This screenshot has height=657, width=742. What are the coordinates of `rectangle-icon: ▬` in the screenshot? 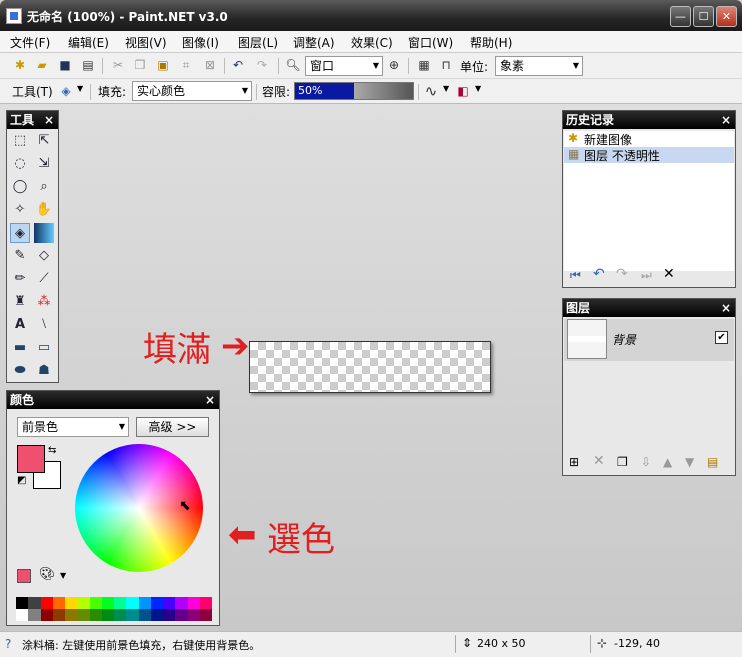 It's located at (20, 348).